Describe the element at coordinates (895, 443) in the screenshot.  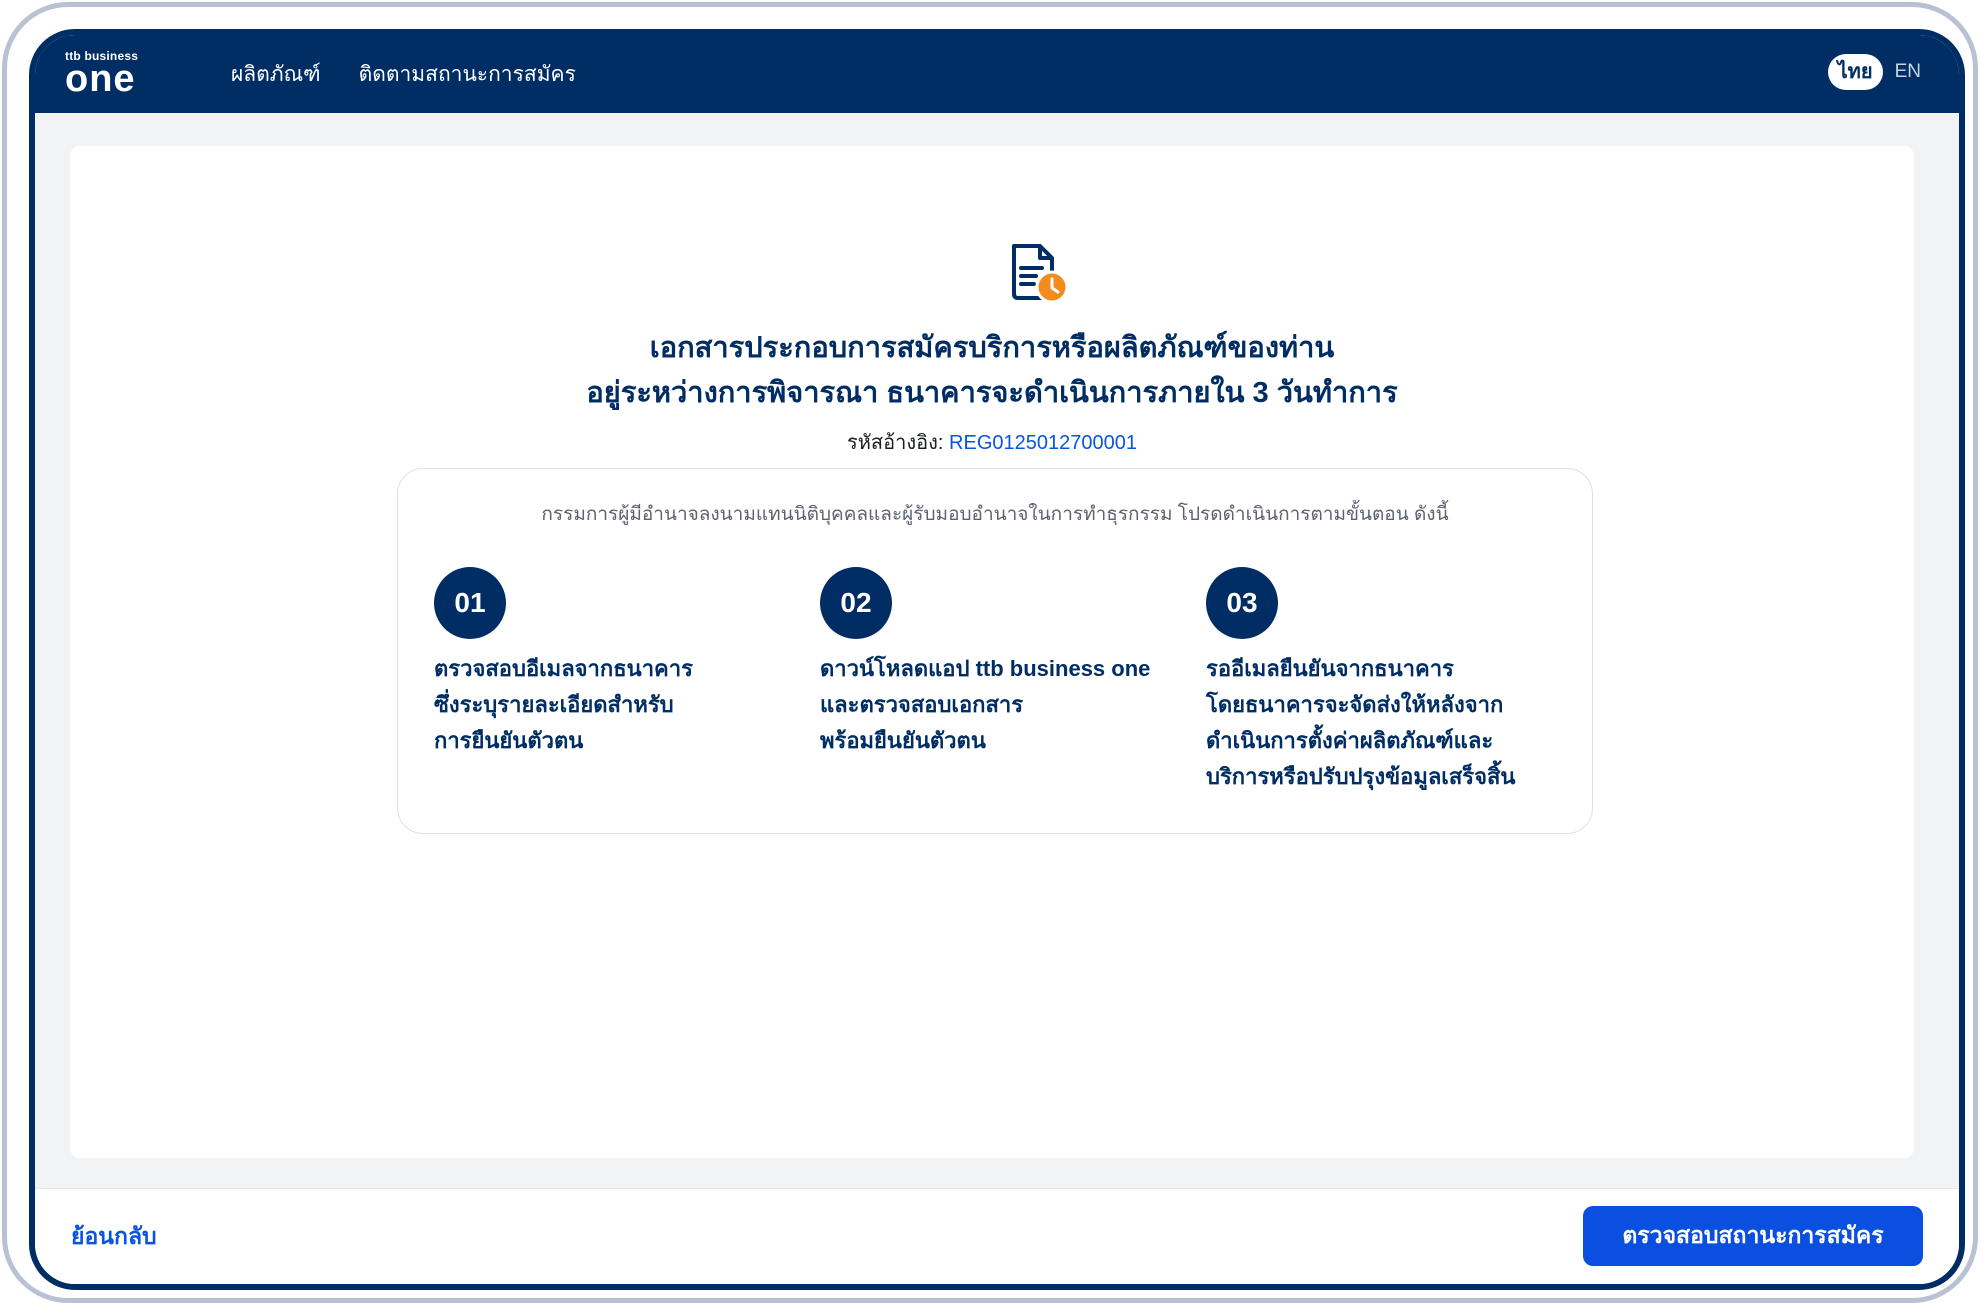
I see `reference-label: รหัสอ้างอิง:` at that location.